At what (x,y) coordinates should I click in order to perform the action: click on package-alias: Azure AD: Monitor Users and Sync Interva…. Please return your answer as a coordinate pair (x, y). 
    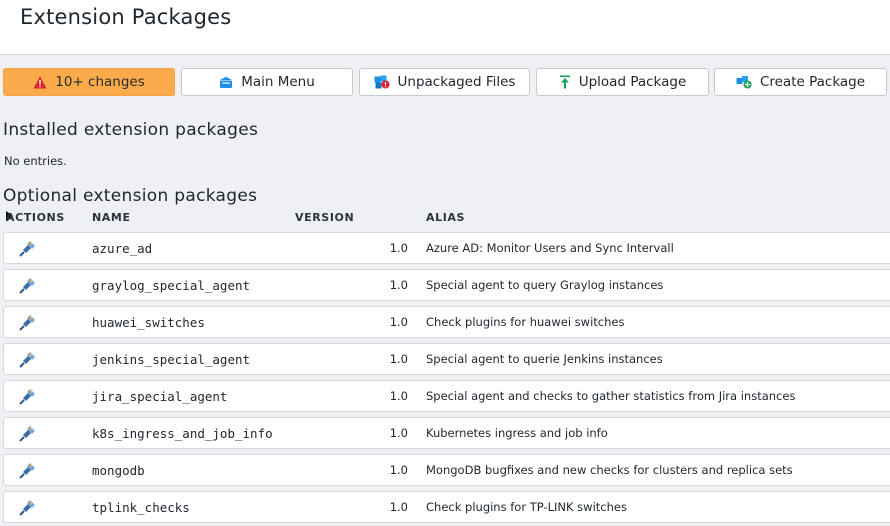
    Looking at the image, I should click on (550, 248).